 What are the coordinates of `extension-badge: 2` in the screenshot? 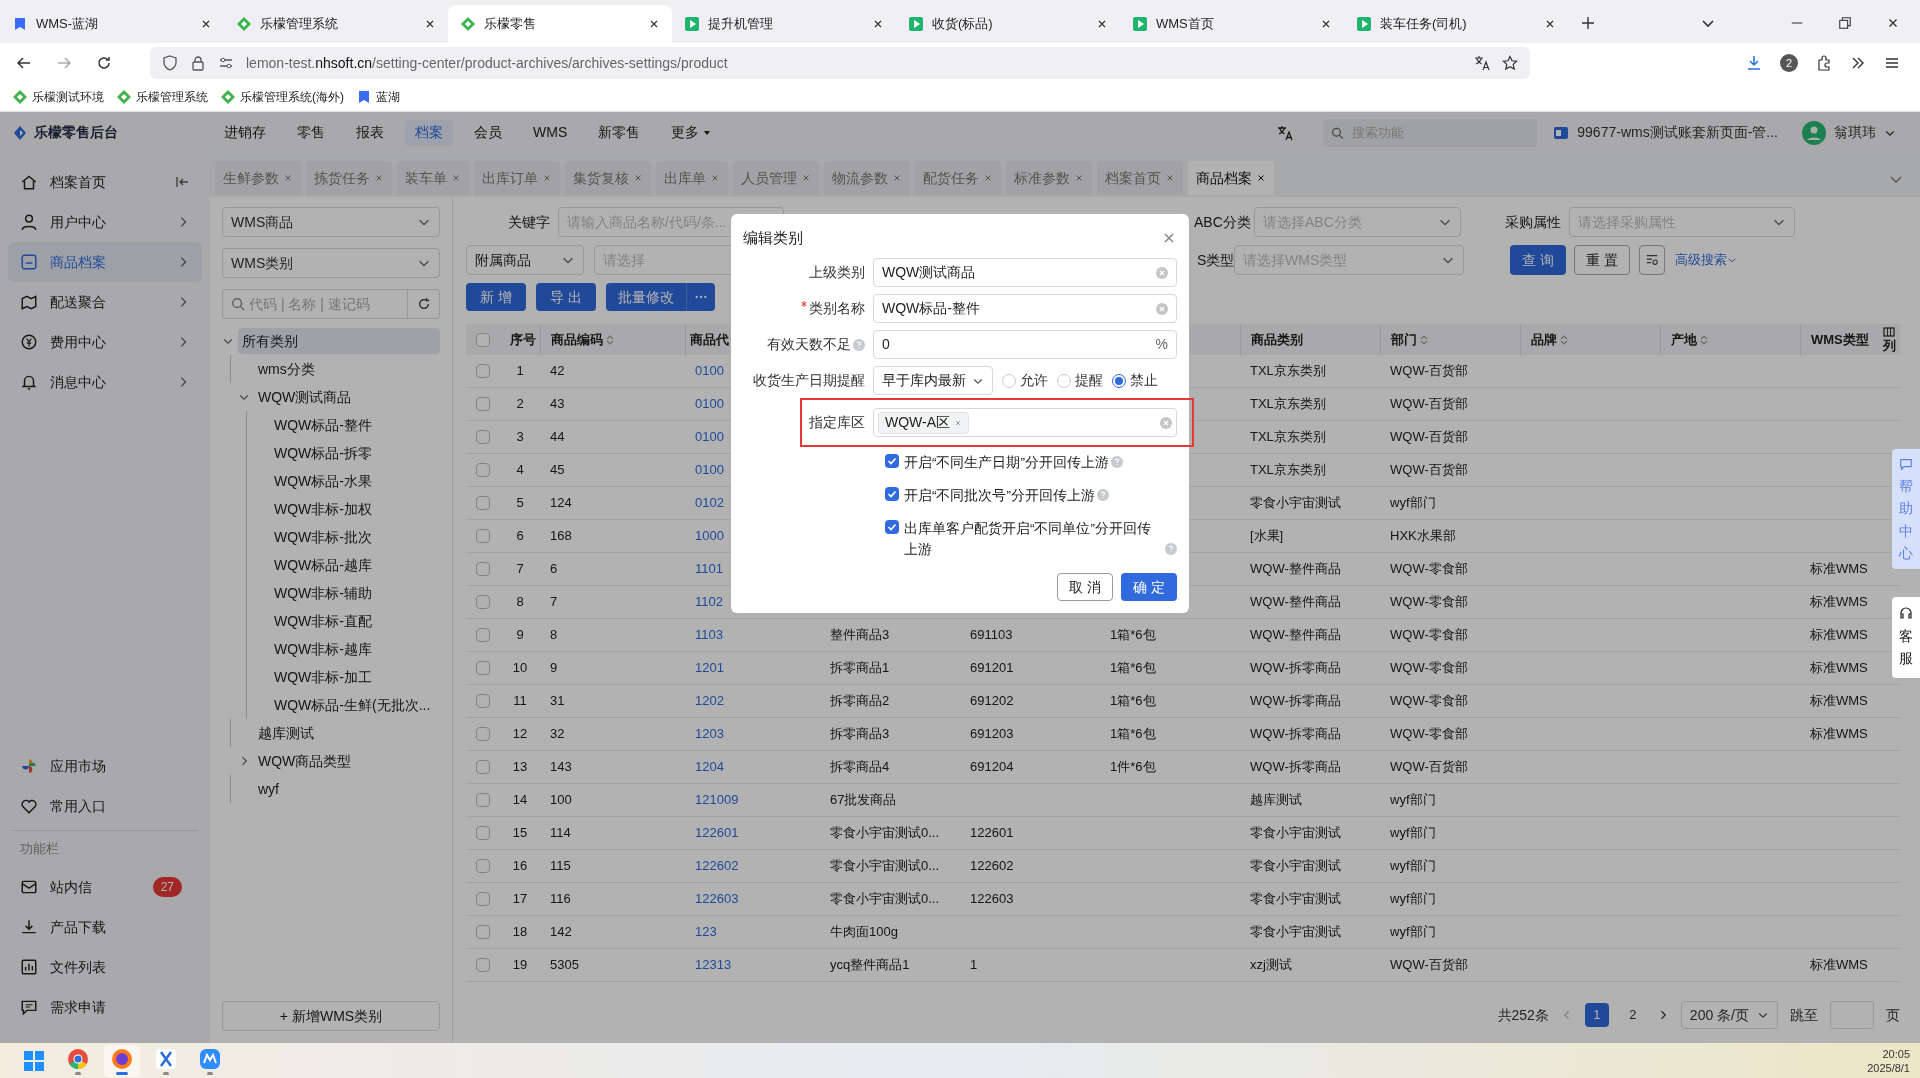 It's located at (1789, 63).